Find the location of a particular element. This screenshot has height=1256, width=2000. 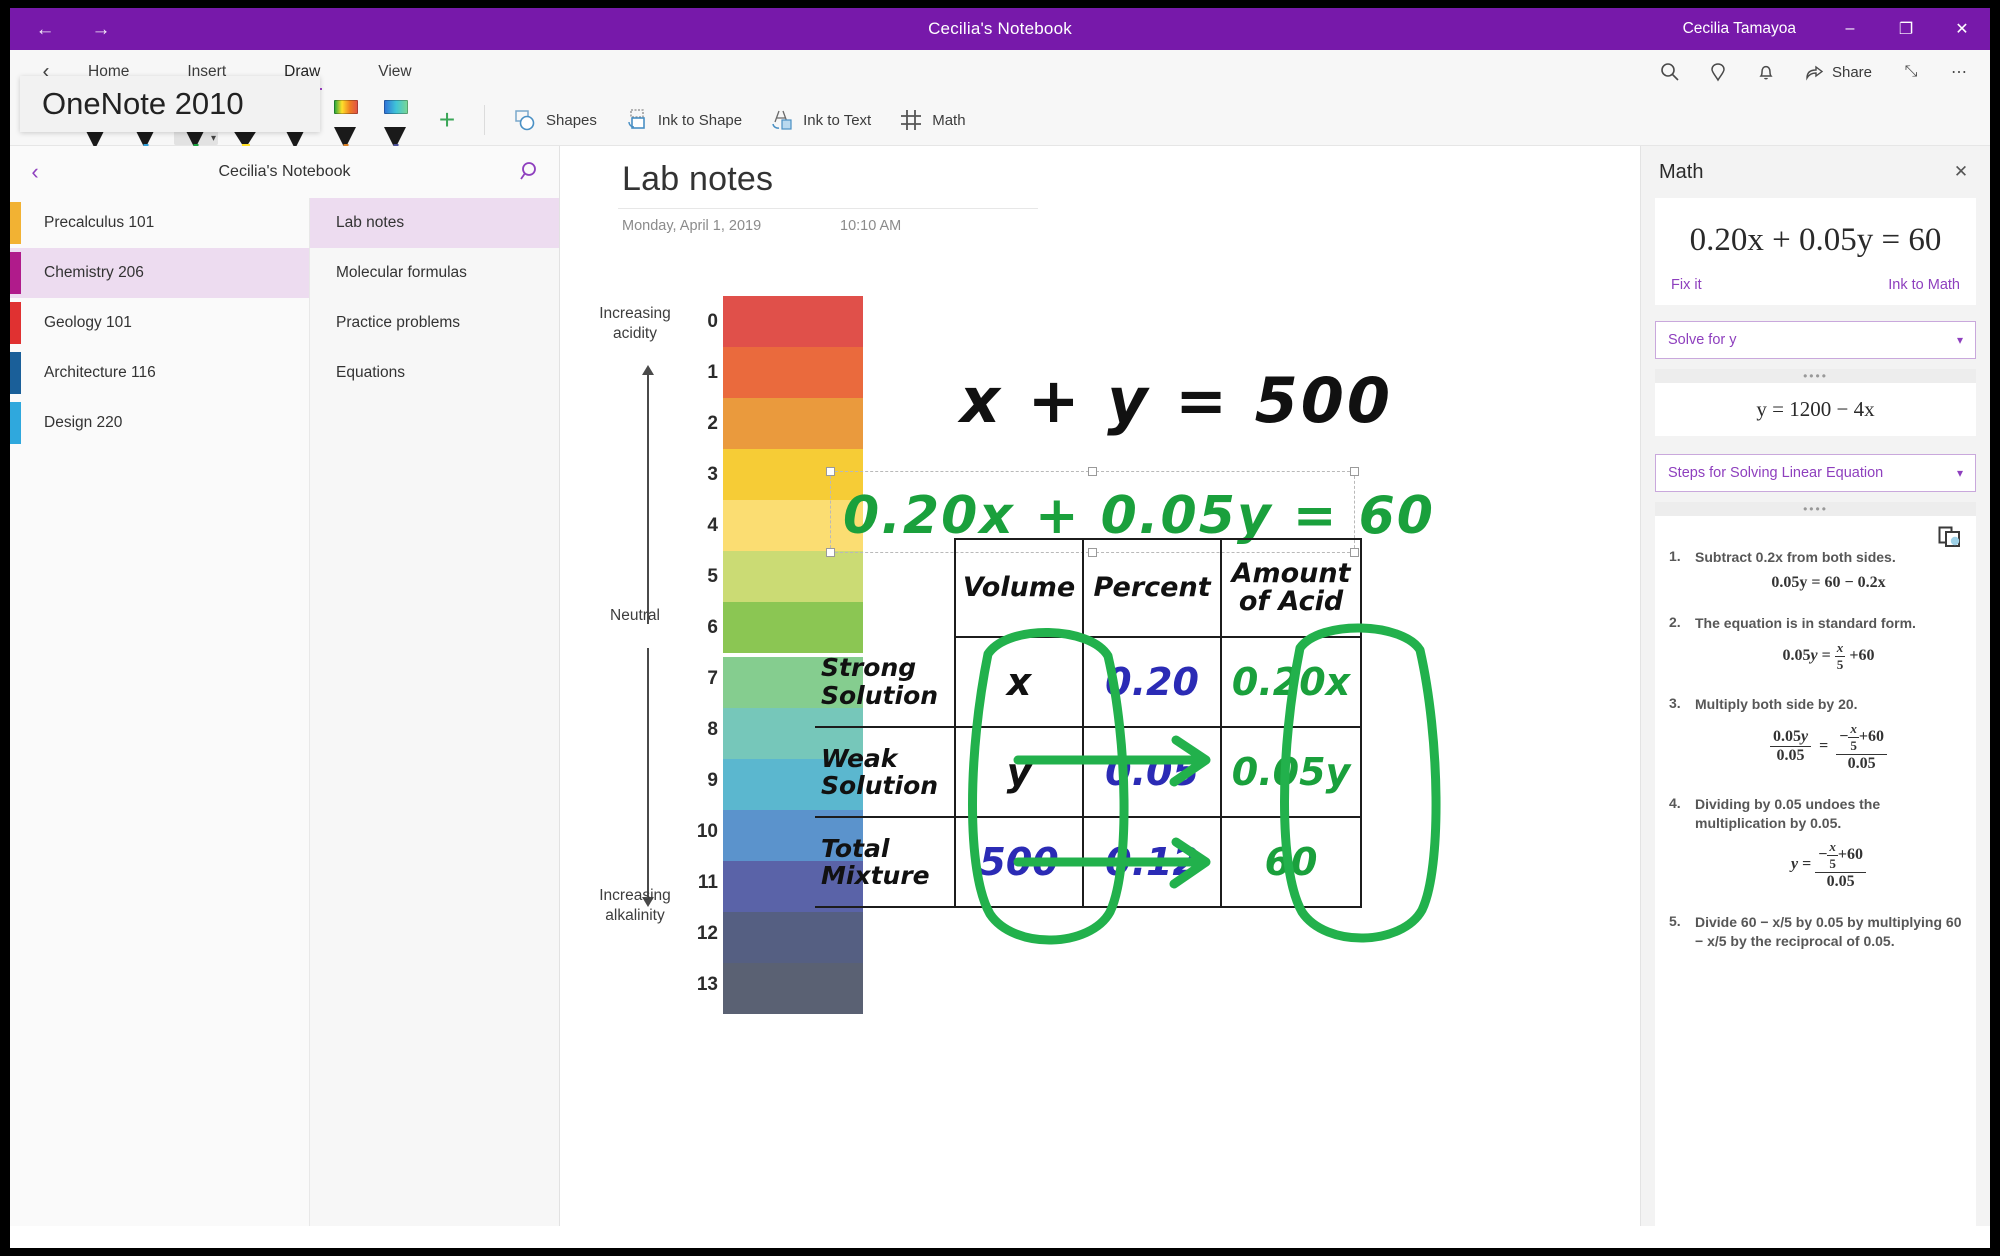

add-pen-button: + is located at coordinates (447, 120).